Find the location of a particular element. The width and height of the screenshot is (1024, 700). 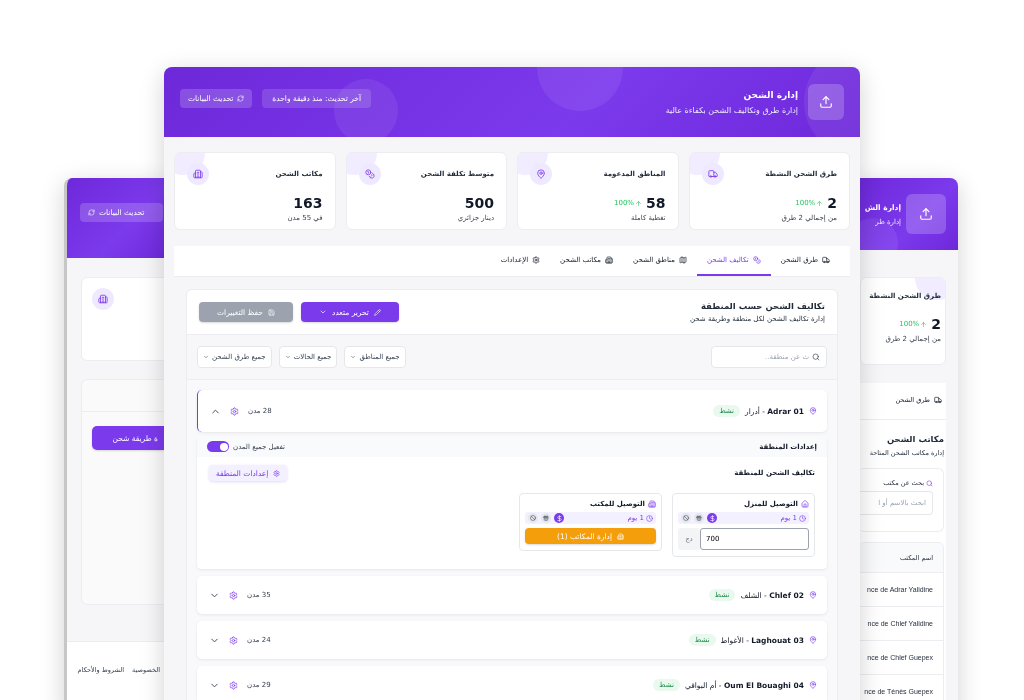

stat-value: 500 is located at coordinates (479, 203).